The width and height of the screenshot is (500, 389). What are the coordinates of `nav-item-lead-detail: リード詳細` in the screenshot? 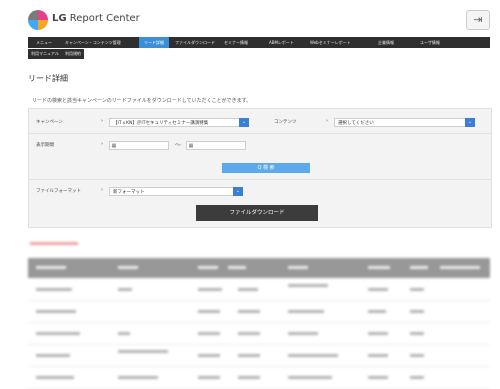 It's located at (154, 42).